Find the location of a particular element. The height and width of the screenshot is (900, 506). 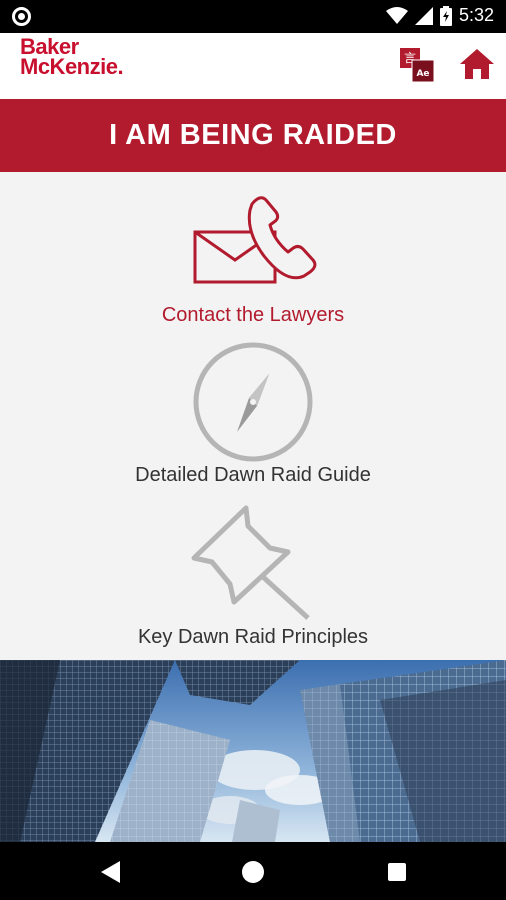

back-icon is located at coordinates (110, 872).